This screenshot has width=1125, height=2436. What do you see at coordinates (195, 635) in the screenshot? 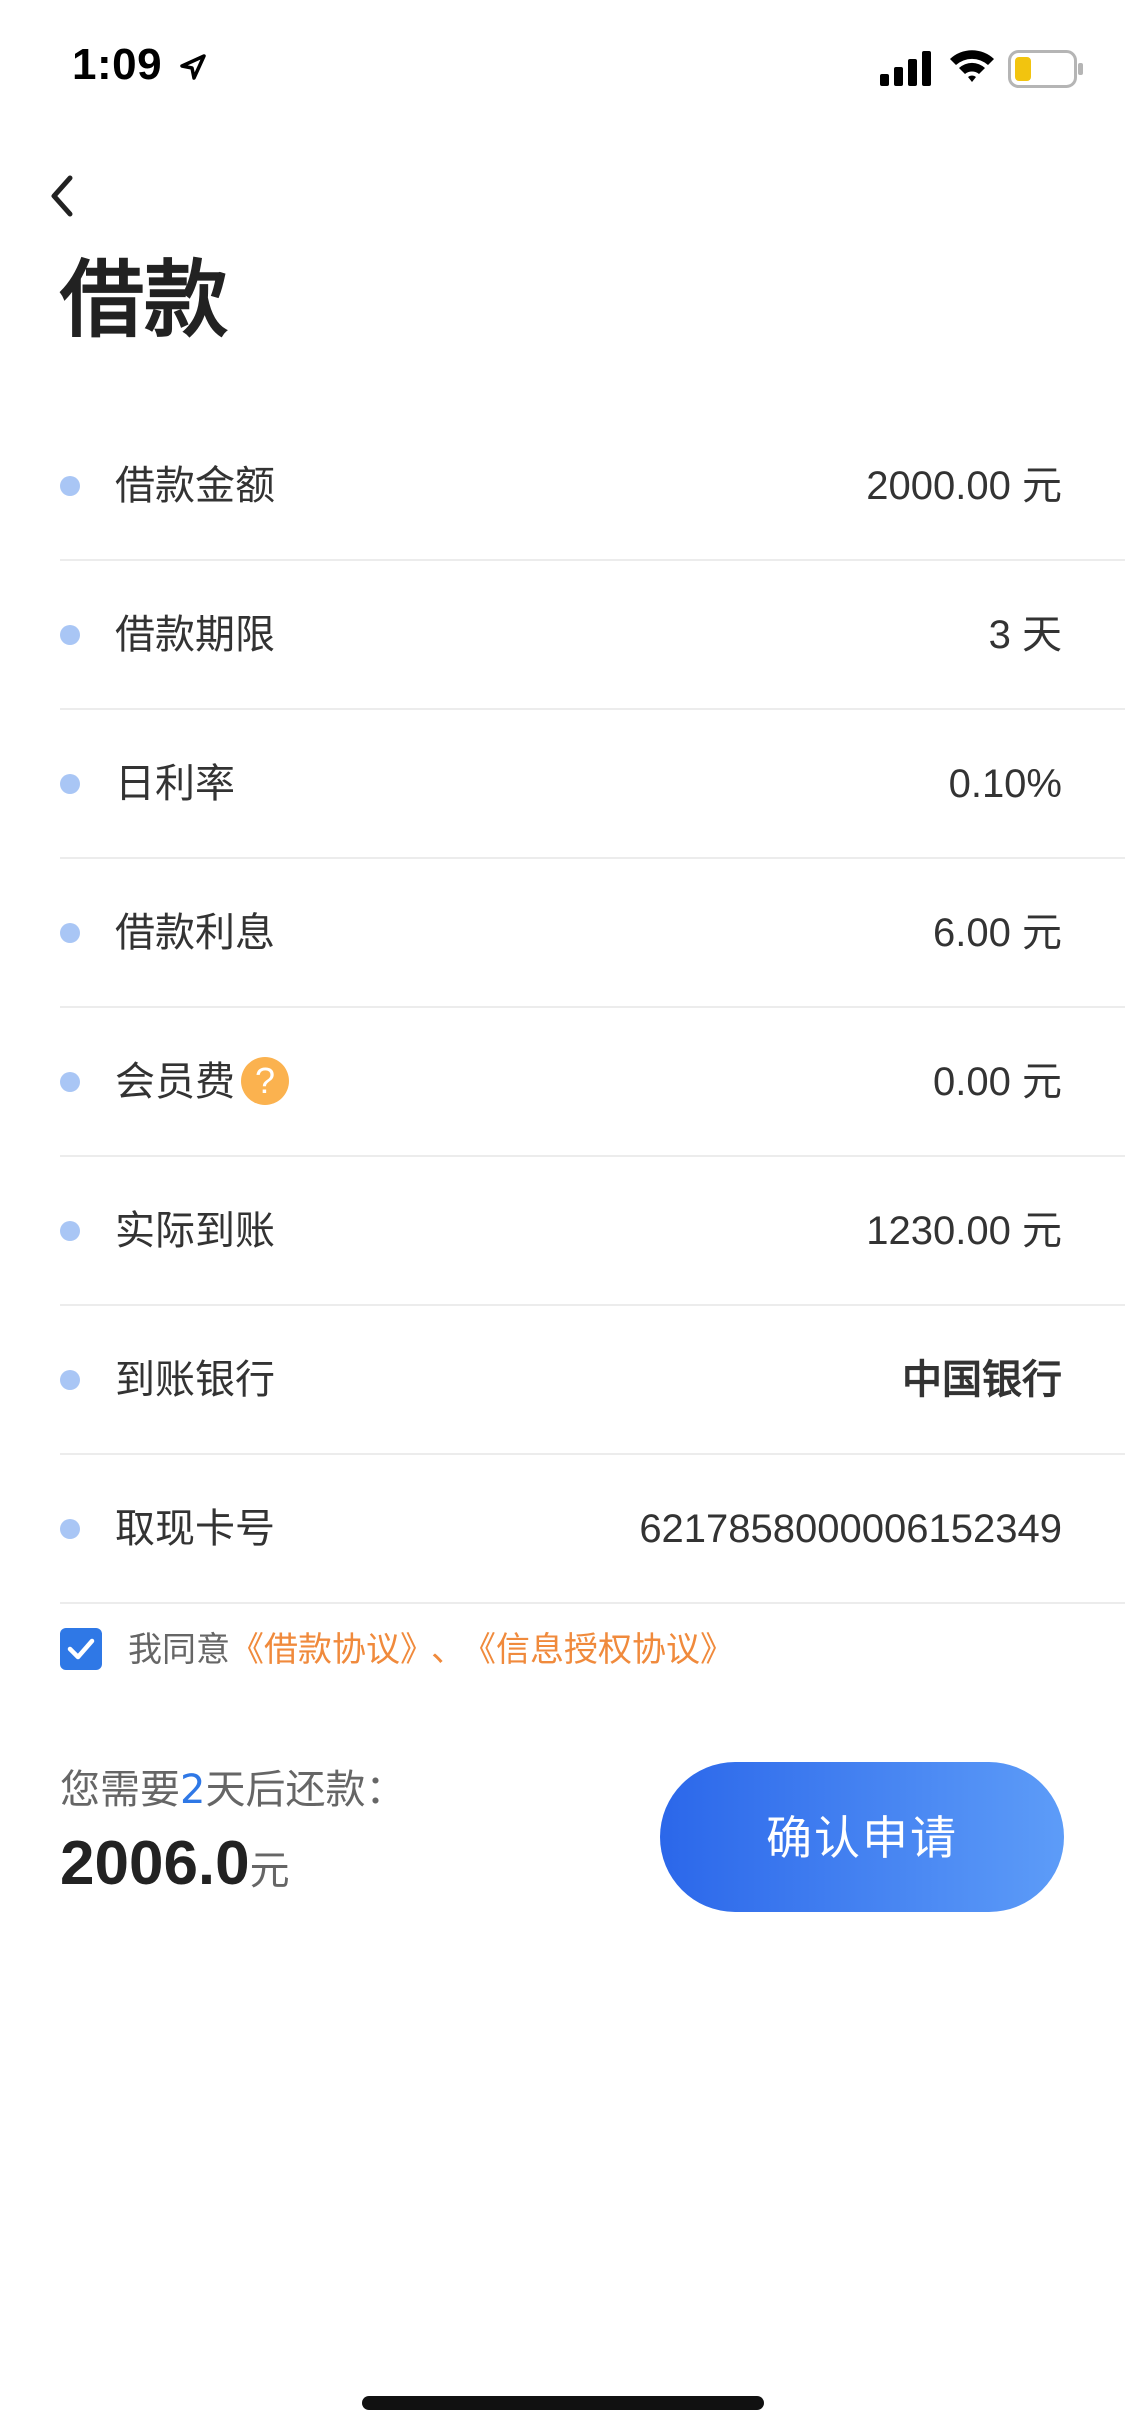
I see `row-label: 借款期限` at bounding box center [195, 635].